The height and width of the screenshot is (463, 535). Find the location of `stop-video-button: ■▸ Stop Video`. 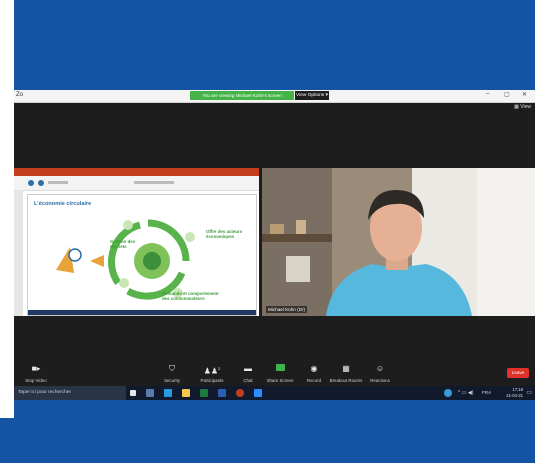

stop-video-button: ■▸ Stop Video is located at coordinates (36, 373).